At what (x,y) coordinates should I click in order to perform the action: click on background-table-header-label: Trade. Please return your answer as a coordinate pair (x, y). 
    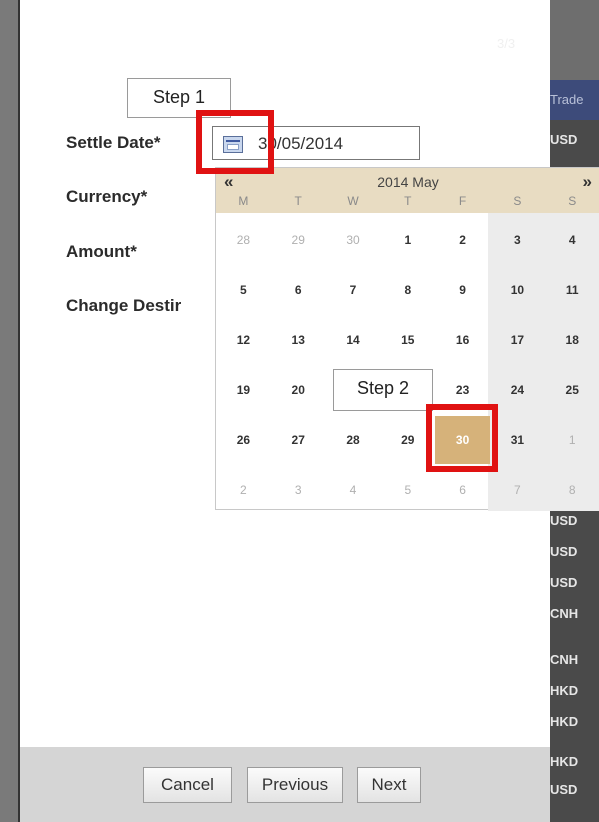
    Looking at the image, I should click on (567, 99).